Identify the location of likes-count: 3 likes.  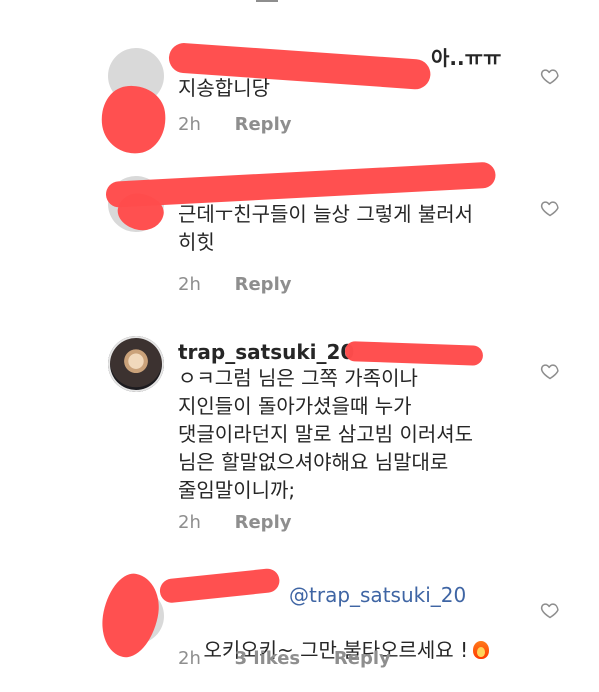
(268, 658).